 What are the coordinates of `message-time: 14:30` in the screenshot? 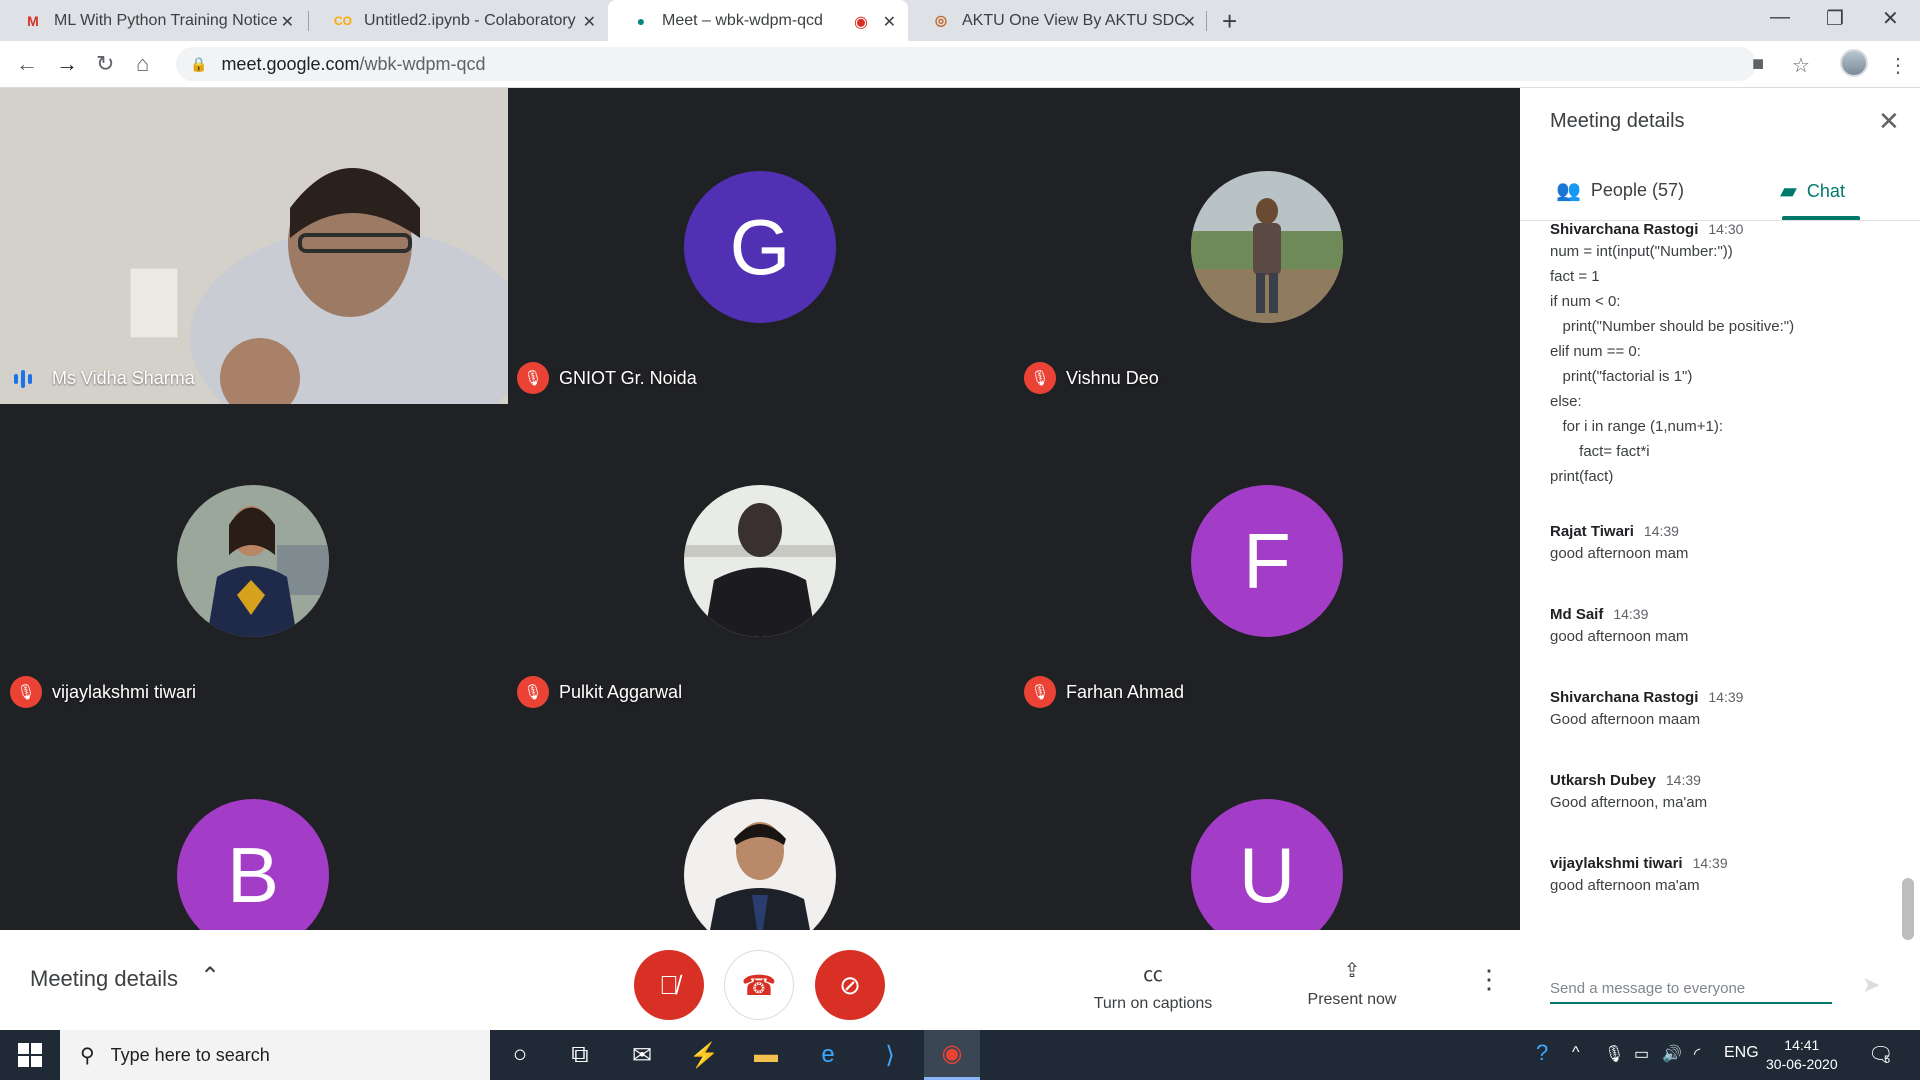 It's located at (1726, 229).